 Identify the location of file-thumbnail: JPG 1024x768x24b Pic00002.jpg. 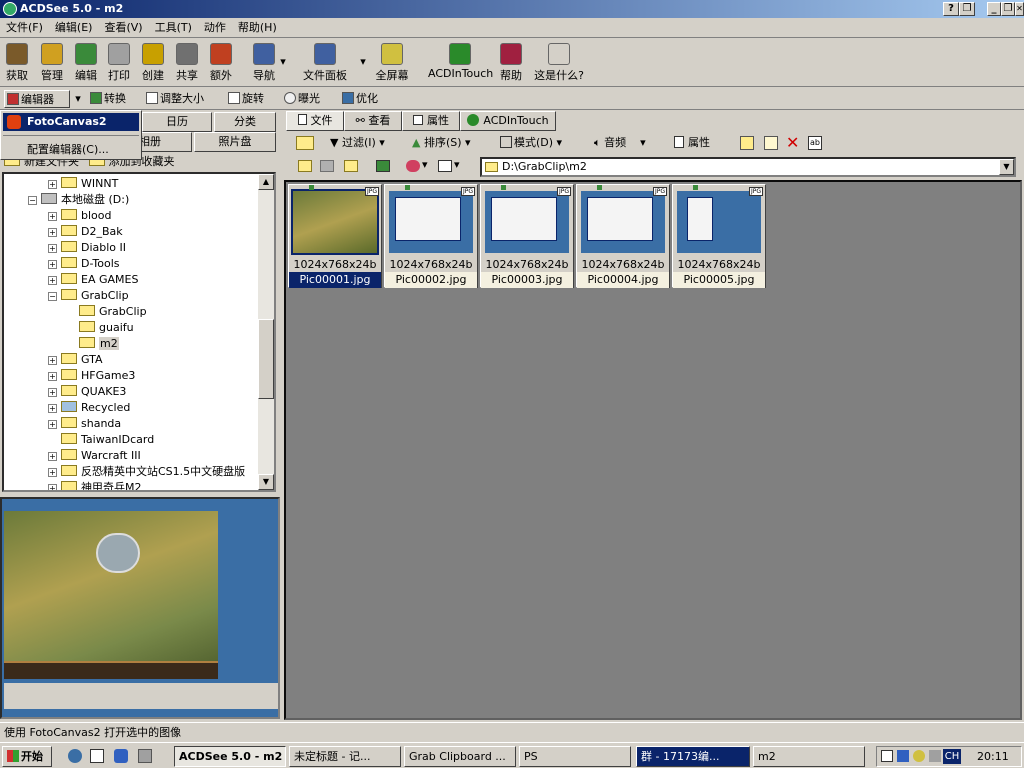
(431, 236).